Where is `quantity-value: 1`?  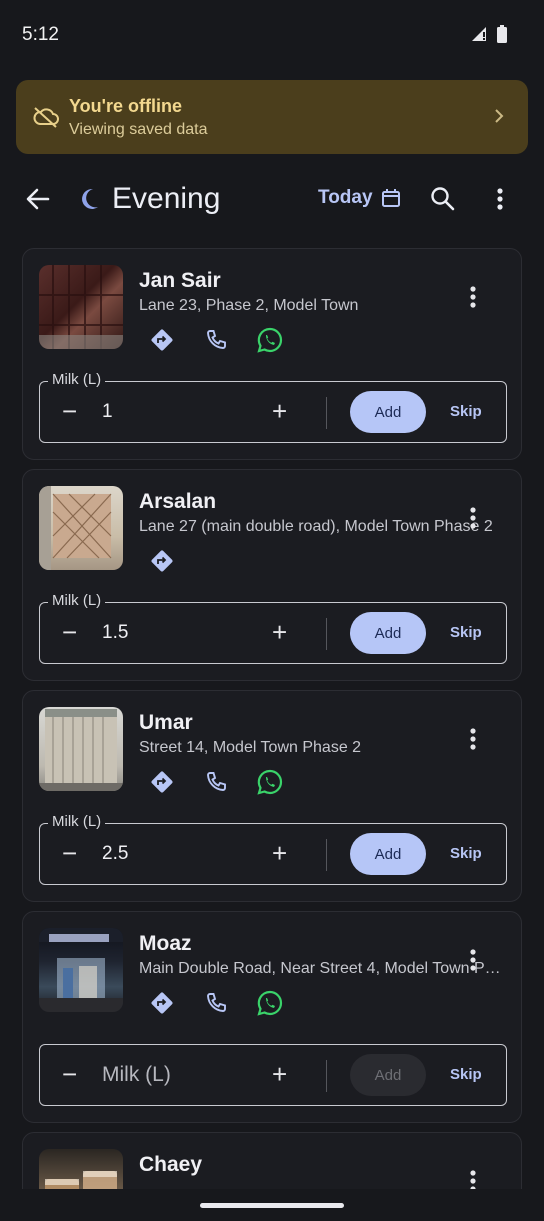
quantity-value: 1 is located at coordinates (107, 412).